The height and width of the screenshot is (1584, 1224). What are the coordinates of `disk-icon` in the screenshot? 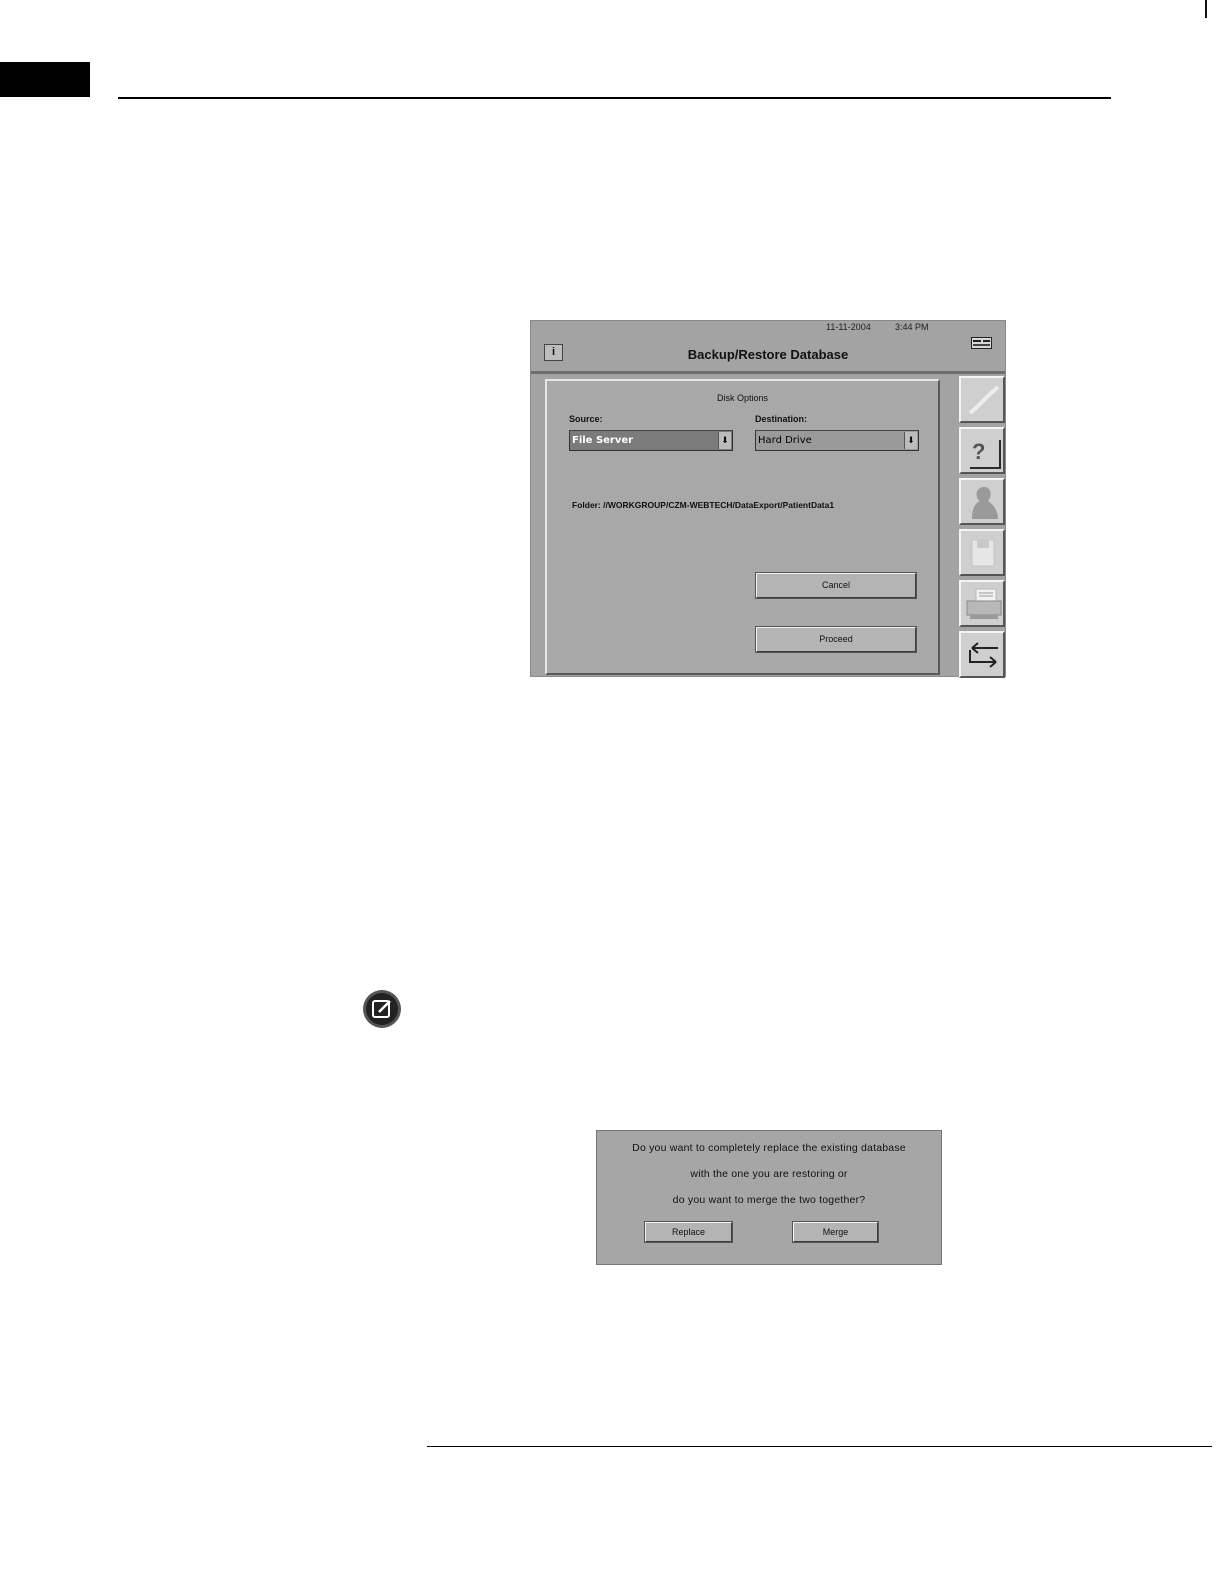 It's located at (983, 553).